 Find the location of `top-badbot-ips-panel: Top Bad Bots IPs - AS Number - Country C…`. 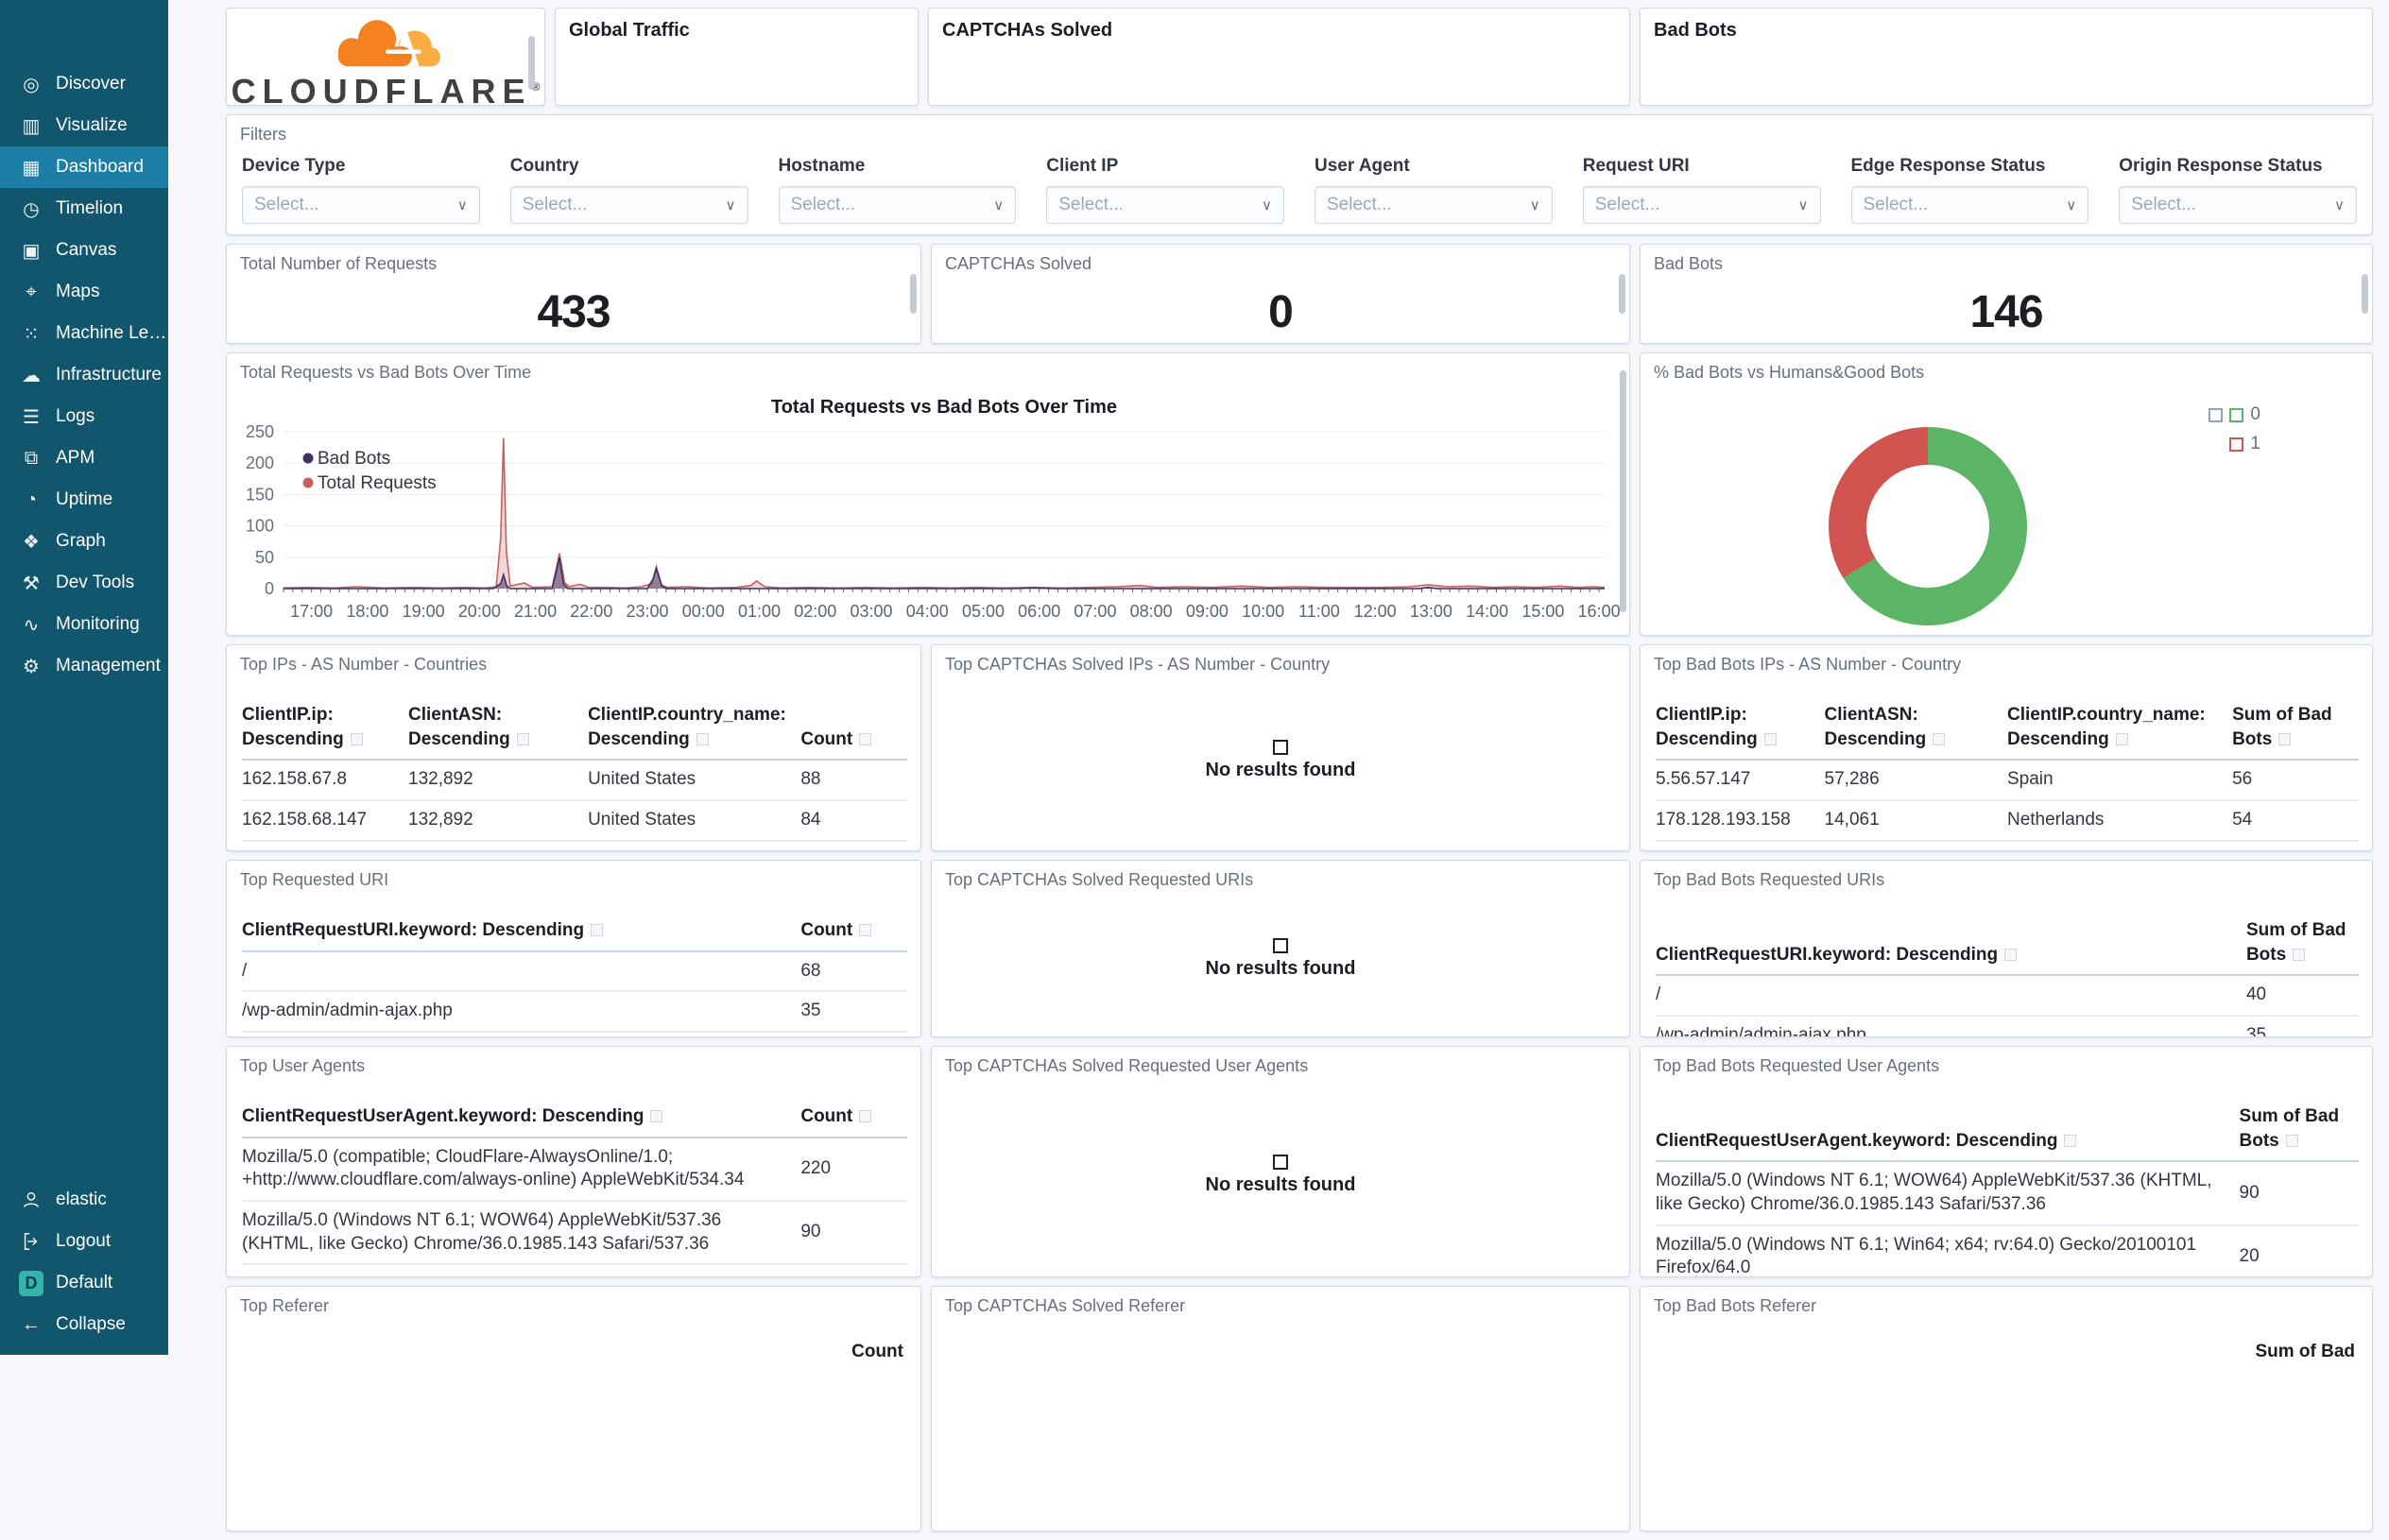

top-badbot-ips-panel: Top Bad Bots IPs - AS Number - Country C… is located at coordinates (2007, 748).